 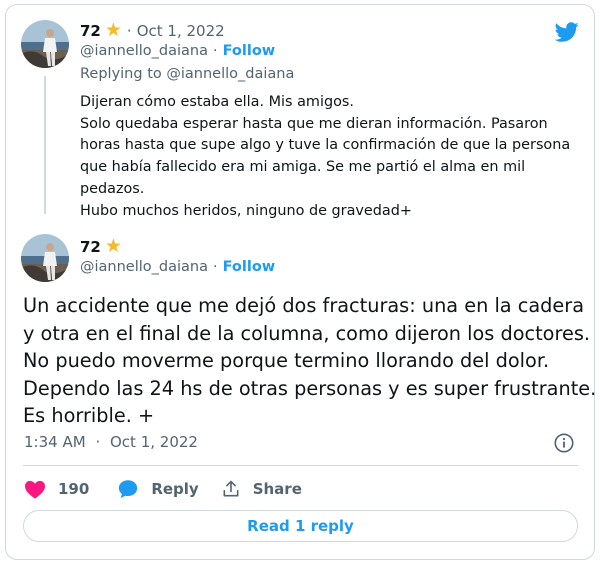 I want to click on reply-label: Reply, so click(x=175, y=489).